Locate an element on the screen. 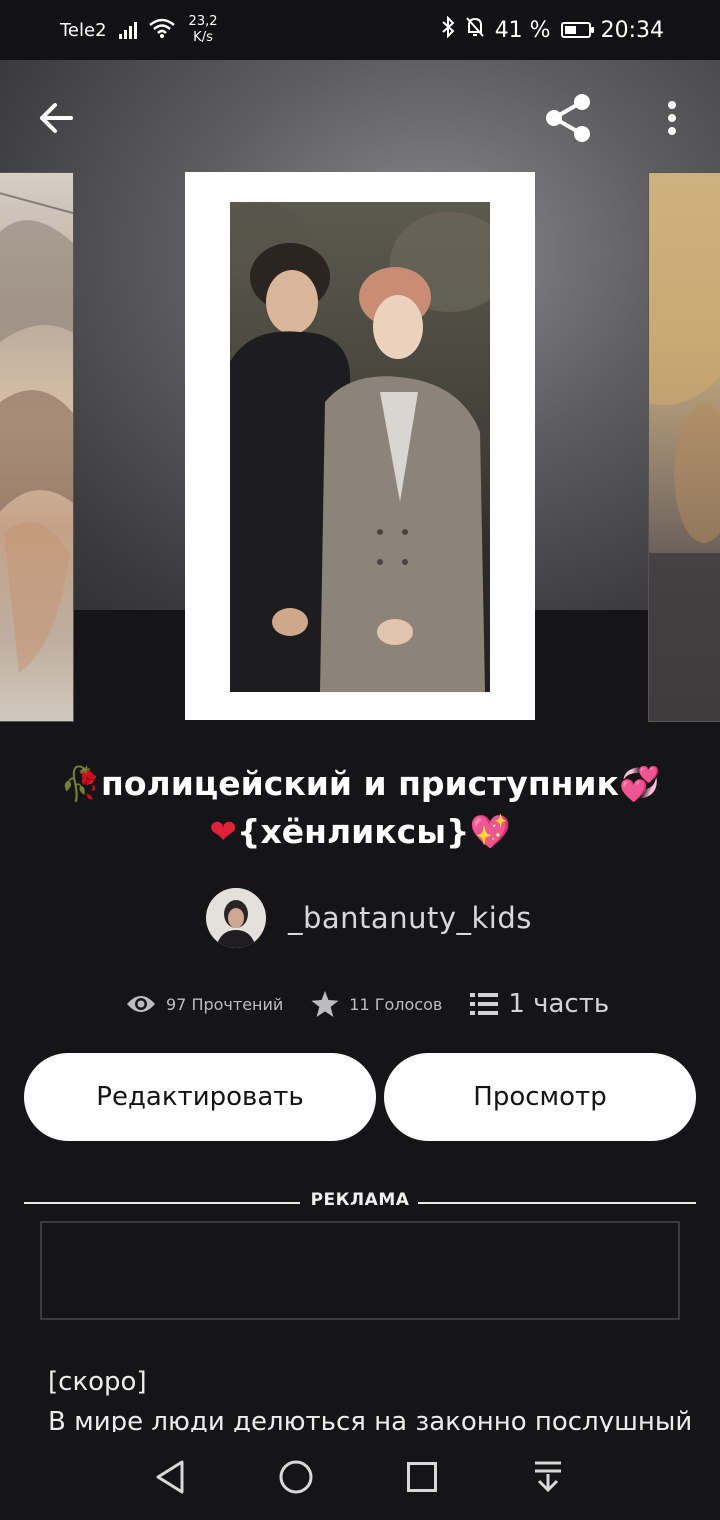  anime-cover-art is located at coordinates (36, 432).